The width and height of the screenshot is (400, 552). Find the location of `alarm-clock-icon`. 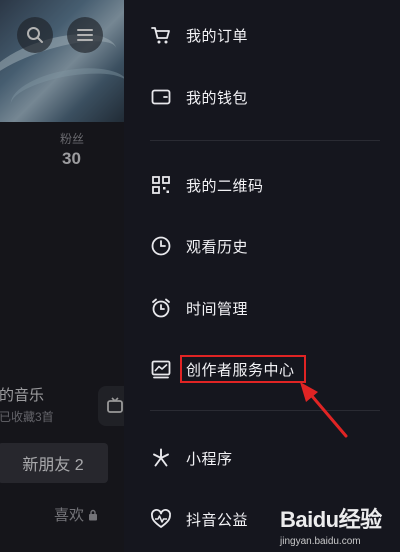

alarm-clock-icon is located at coordinates (161, 308).